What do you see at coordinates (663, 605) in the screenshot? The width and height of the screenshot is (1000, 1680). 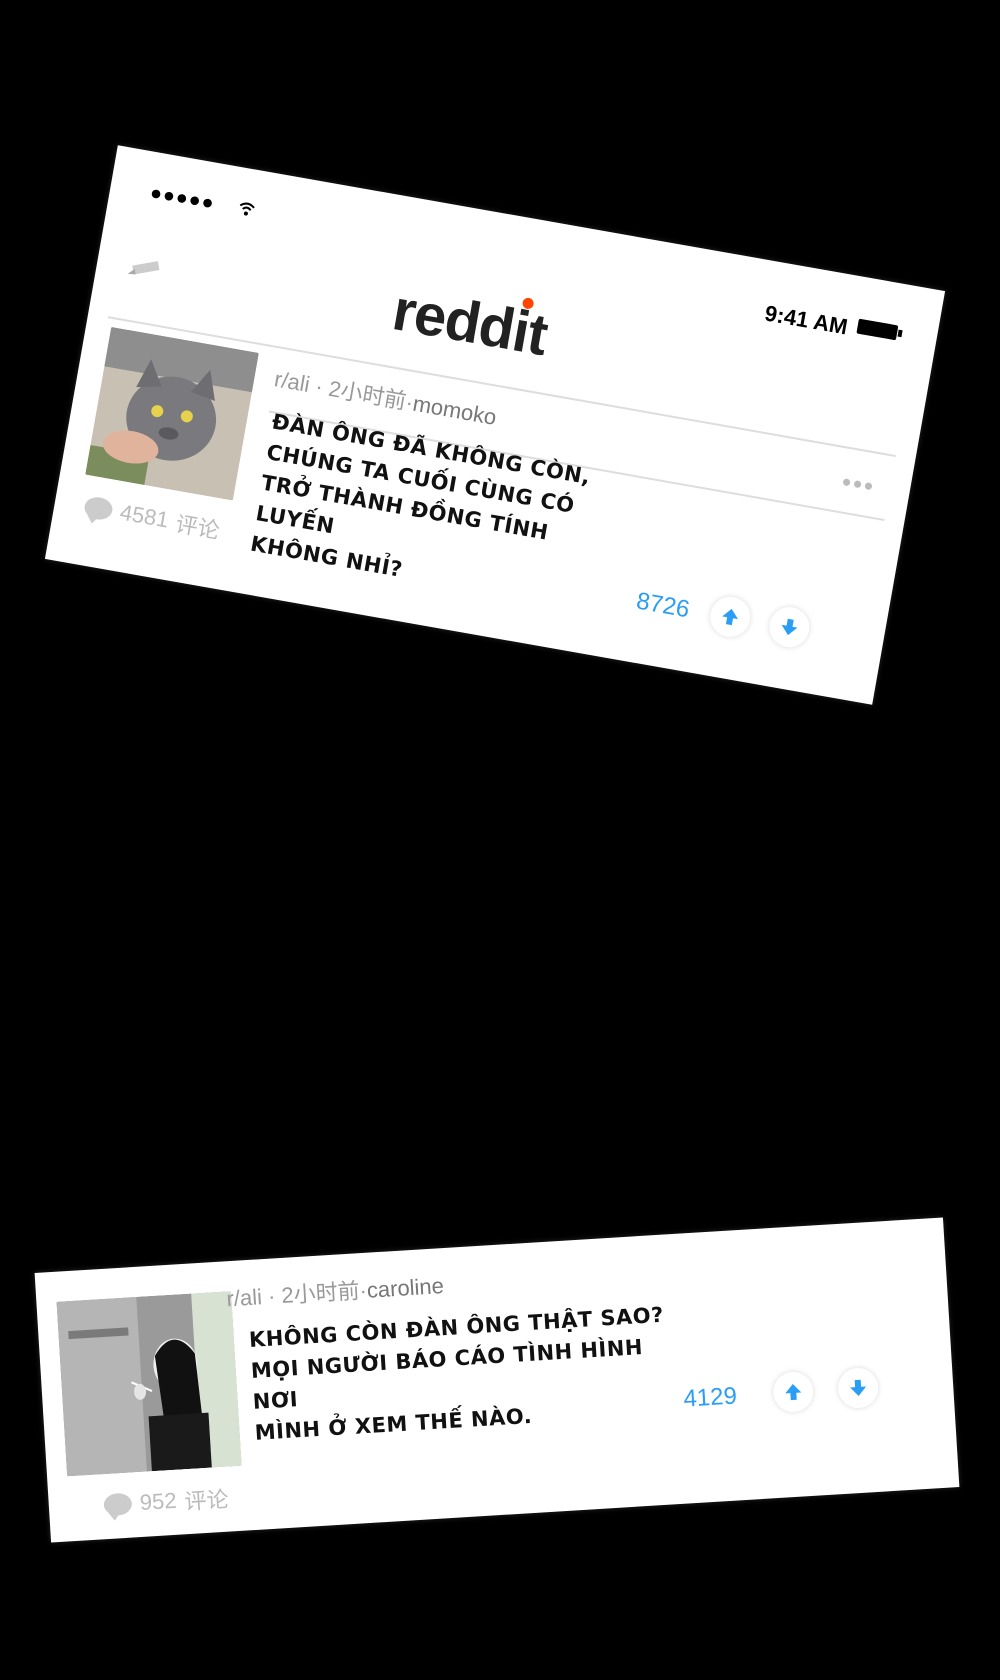 I see `vote-score: 8726` at bounding box center [663, 605].